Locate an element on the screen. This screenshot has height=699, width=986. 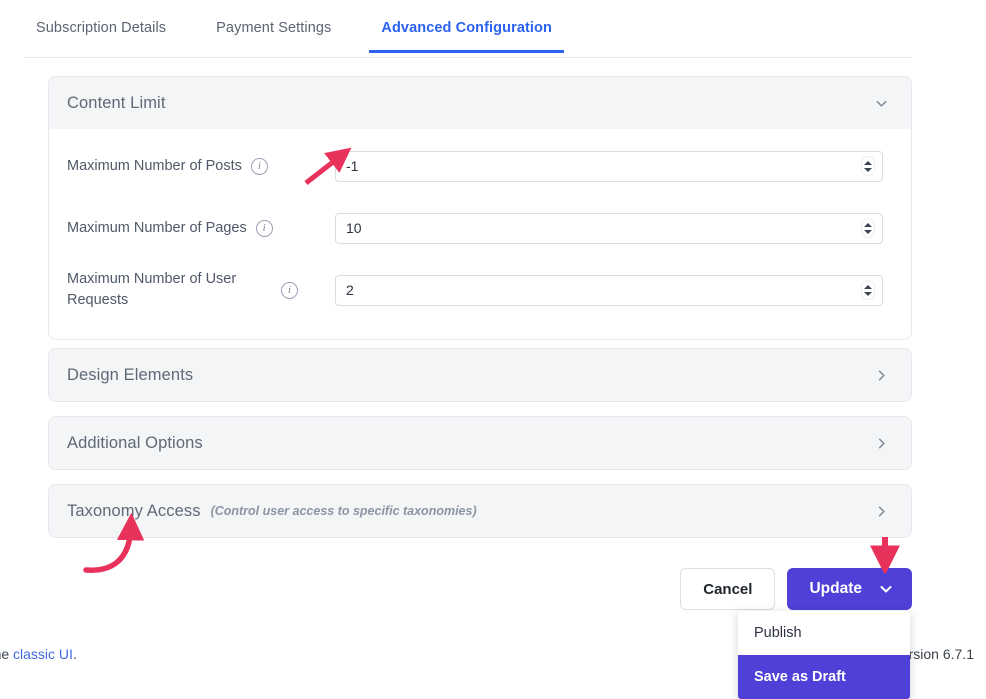
field-row-max-pages: Maximum Number of Pages i is located at coordinates (480, 228).